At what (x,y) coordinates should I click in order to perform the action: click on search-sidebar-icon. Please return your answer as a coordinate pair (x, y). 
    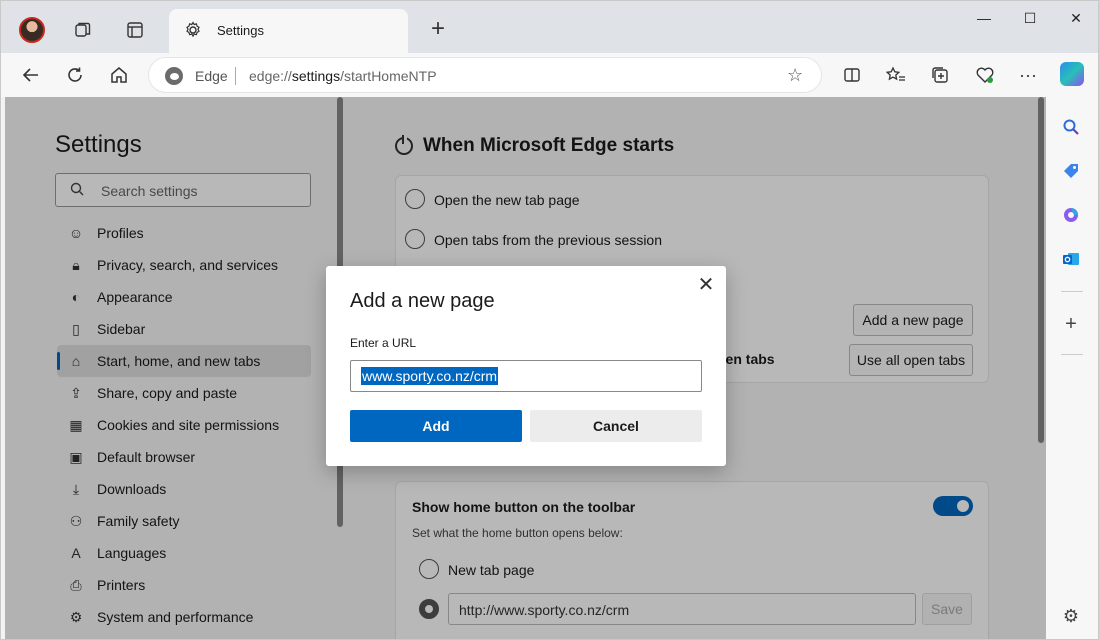
    Looking at the image, I should click on (1071, 127).